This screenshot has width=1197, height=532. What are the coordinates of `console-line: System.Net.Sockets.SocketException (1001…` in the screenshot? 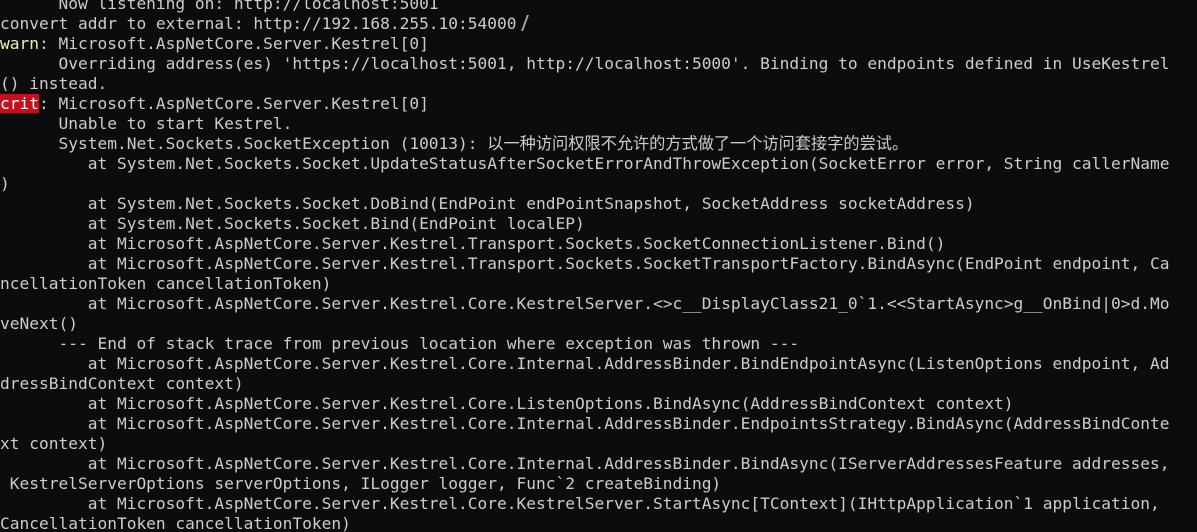 It's located at (598, 144).